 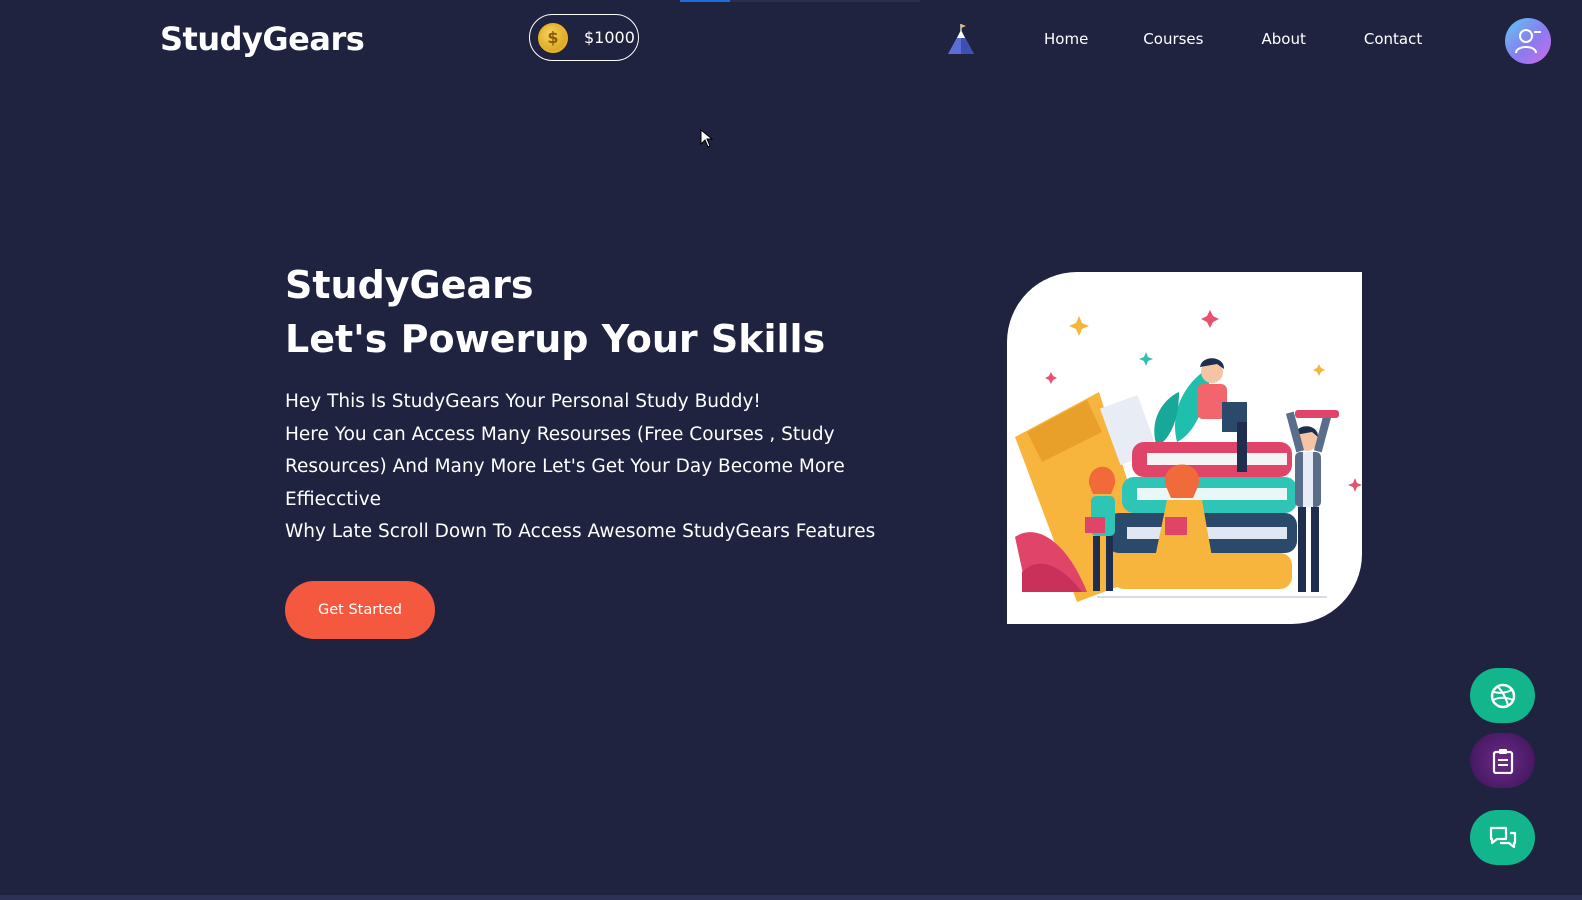 I want to click on hero-subtitle: Let's Powerup Your Skills, so click(x=555, y=339).